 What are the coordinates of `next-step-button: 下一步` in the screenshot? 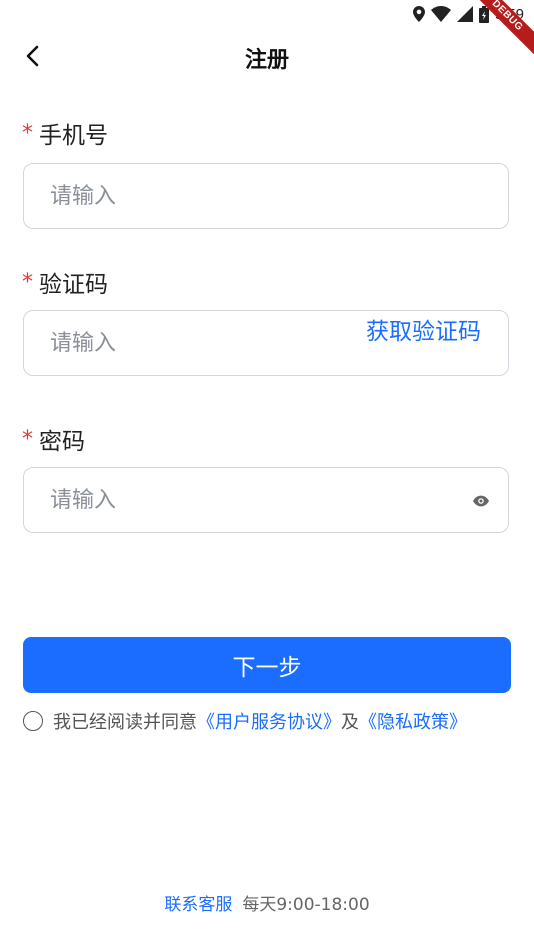 It's located at (267, 665).